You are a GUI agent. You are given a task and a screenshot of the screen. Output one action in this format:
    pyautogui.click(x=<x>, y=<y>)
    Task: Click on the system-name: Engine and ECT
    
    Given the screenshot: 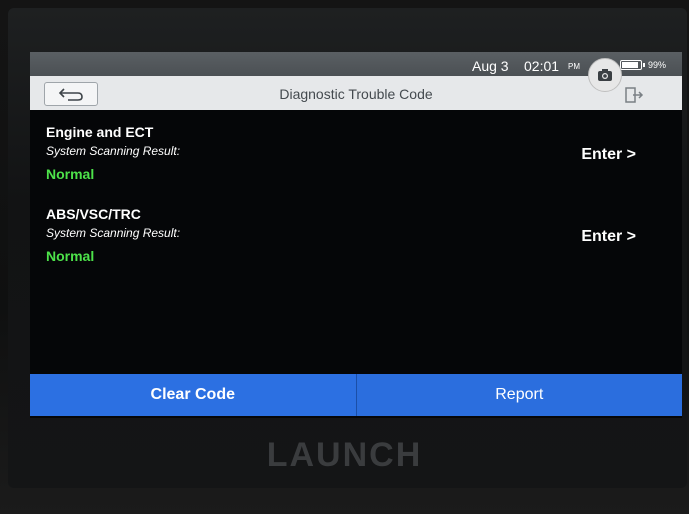 What is the action you would take?
    pyautogui.click(x=100, y=132)
    